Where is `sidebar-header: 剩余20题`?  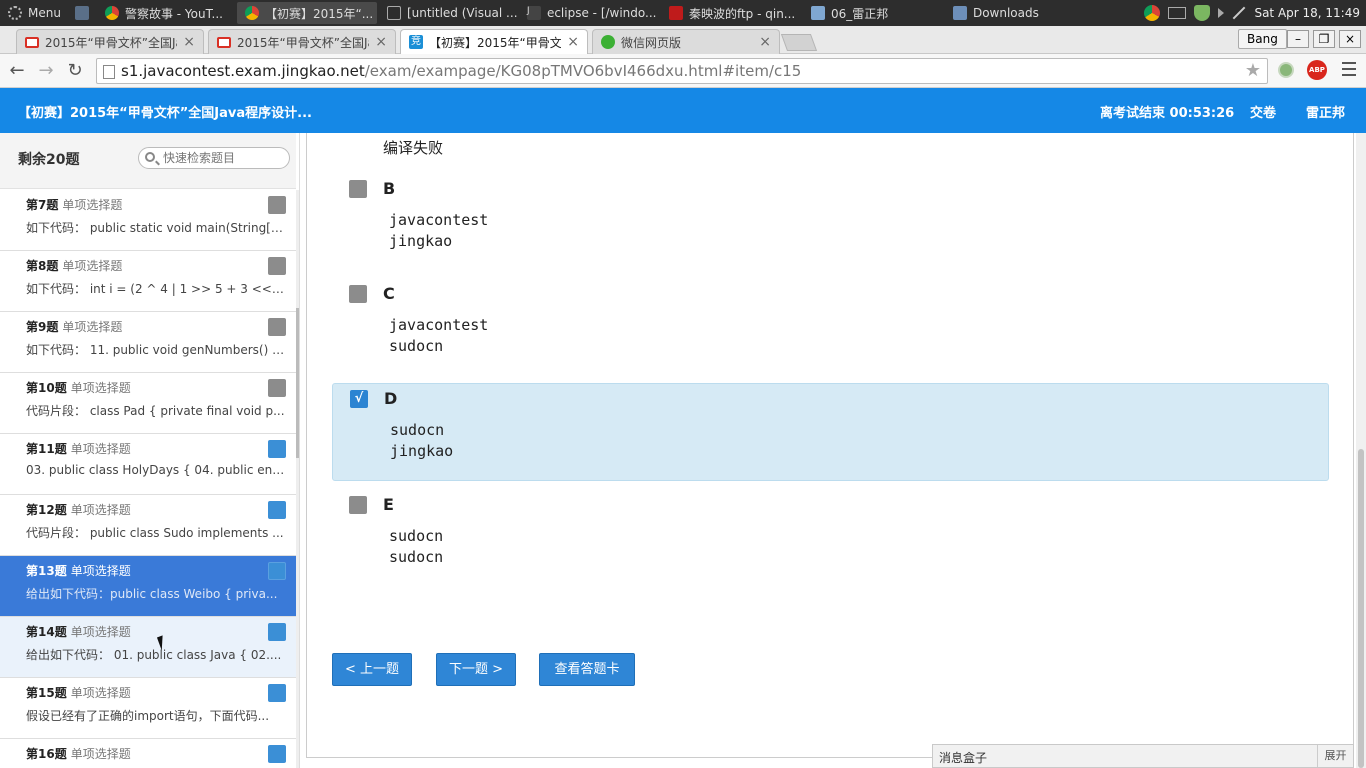
sidebar-header: 剩余20题 is located at coordinates (148, 161).